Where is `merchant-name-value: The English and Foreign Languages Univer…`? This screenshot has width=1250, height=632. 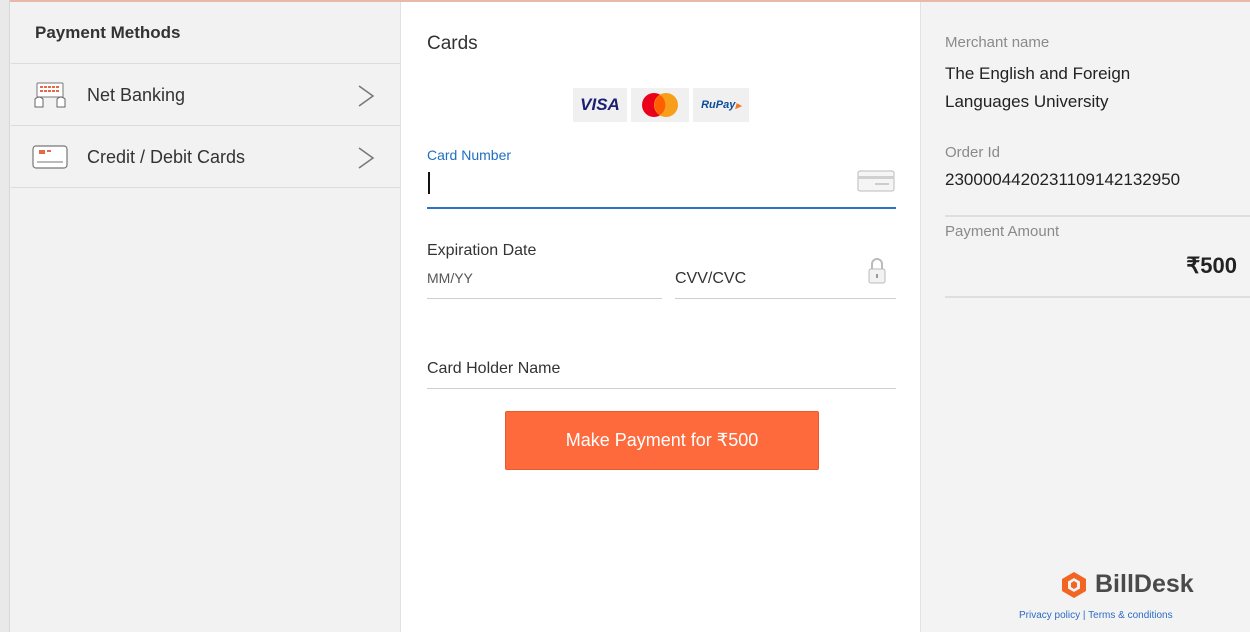
merchant-name-value: The English and Foreign Languages Univer… is located at coordinates (1038, 87).